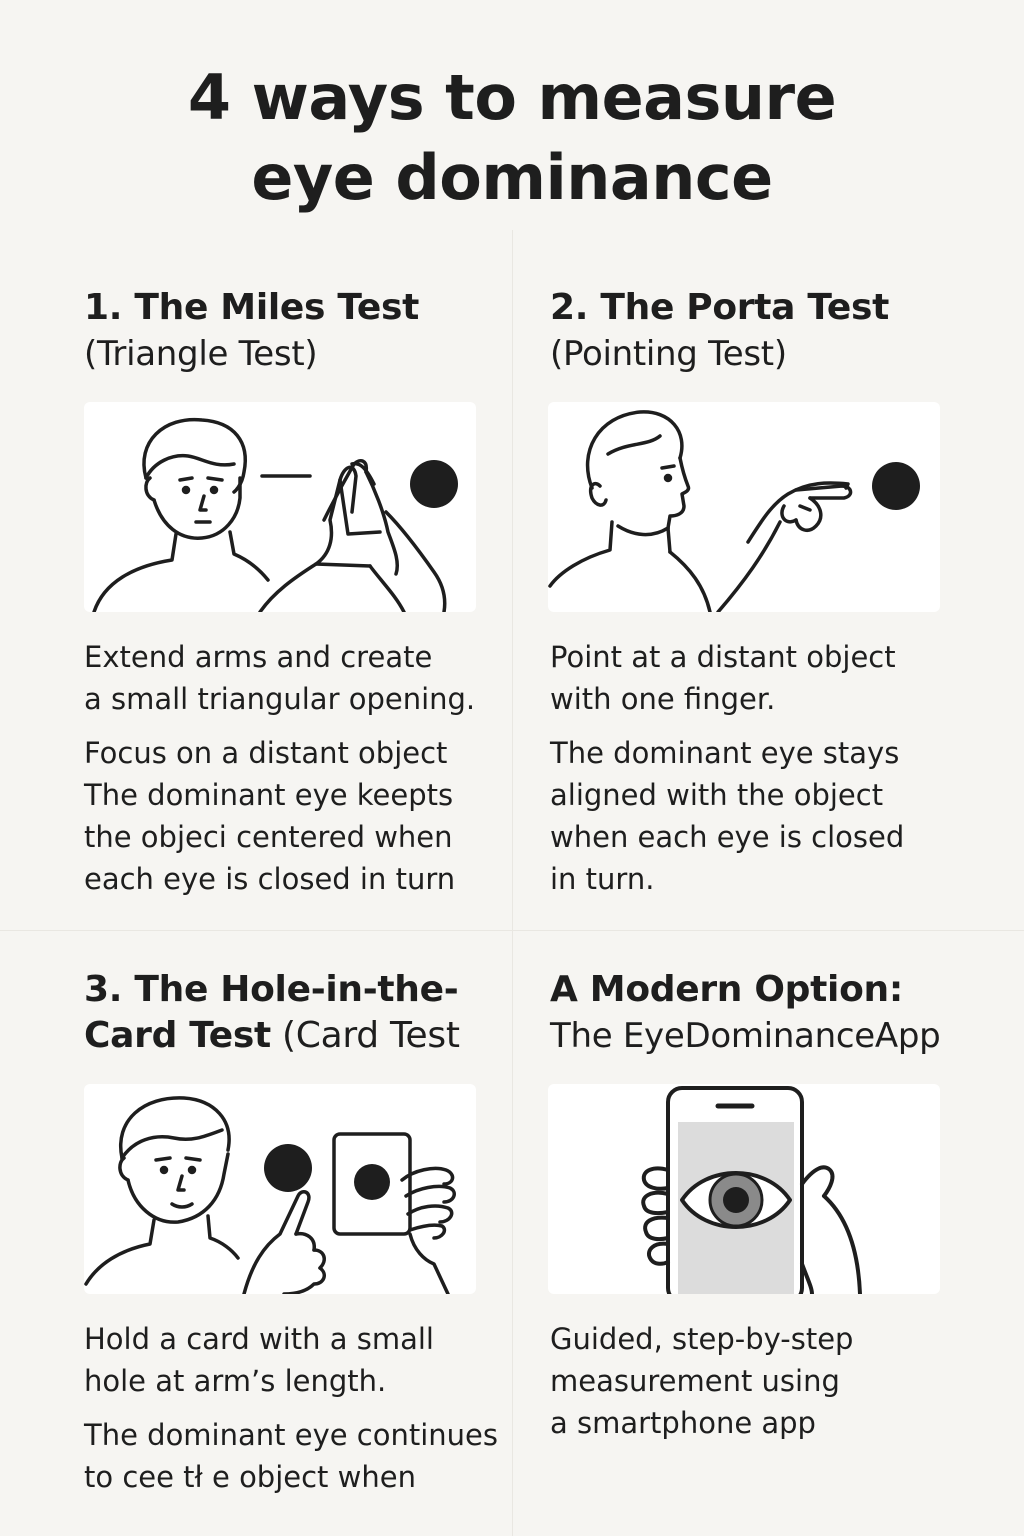 This screenshot has height=1536, width=1024. I want to click on text-line: Guided, step-by-step, so click(702, 1339).